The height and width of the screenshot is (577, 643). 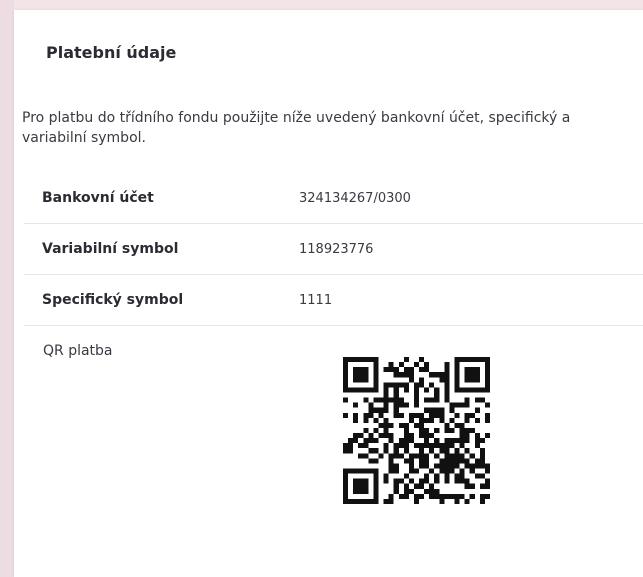 What do you see at coordinates (110, 249) in the screenshot?
I see `variable-symbol-label: Variabilní symbol` at bounding box center [110, 249].